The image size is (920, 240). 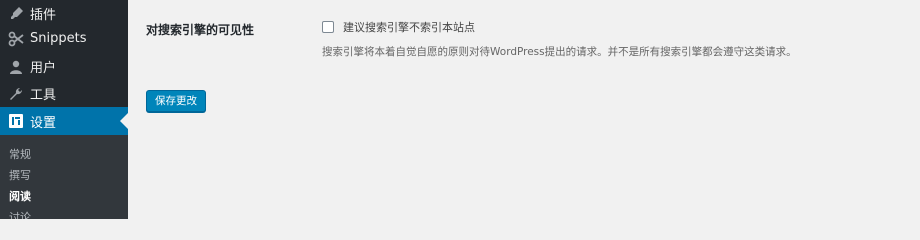 I want to click on admin-sidebar: 插件 Snippets 用户 工具 设置 常规 撰写 阅读 讨论, so click(x=64, y=109).